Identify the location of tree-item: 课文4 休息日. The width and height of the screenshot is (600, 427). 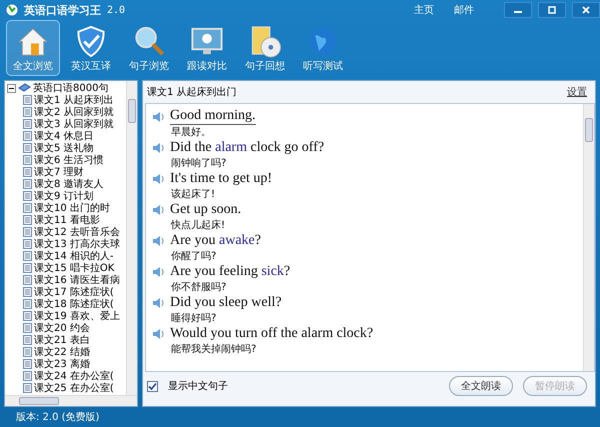
(64, 136).